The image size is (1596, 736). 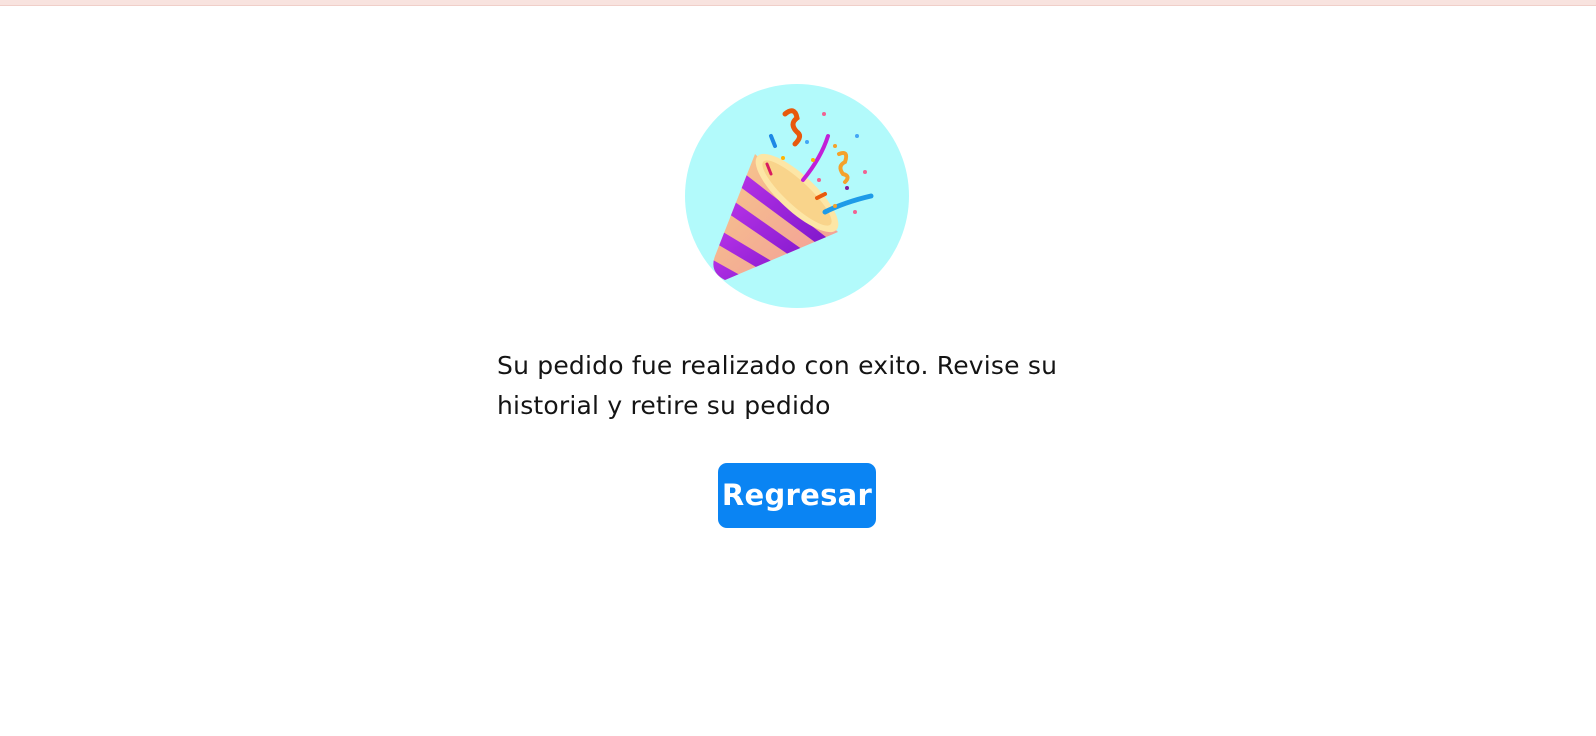 What do you see at coordinates (797, 196) in the screenshot?
I see `party-popper-icon` at bounding box center [797, 196].